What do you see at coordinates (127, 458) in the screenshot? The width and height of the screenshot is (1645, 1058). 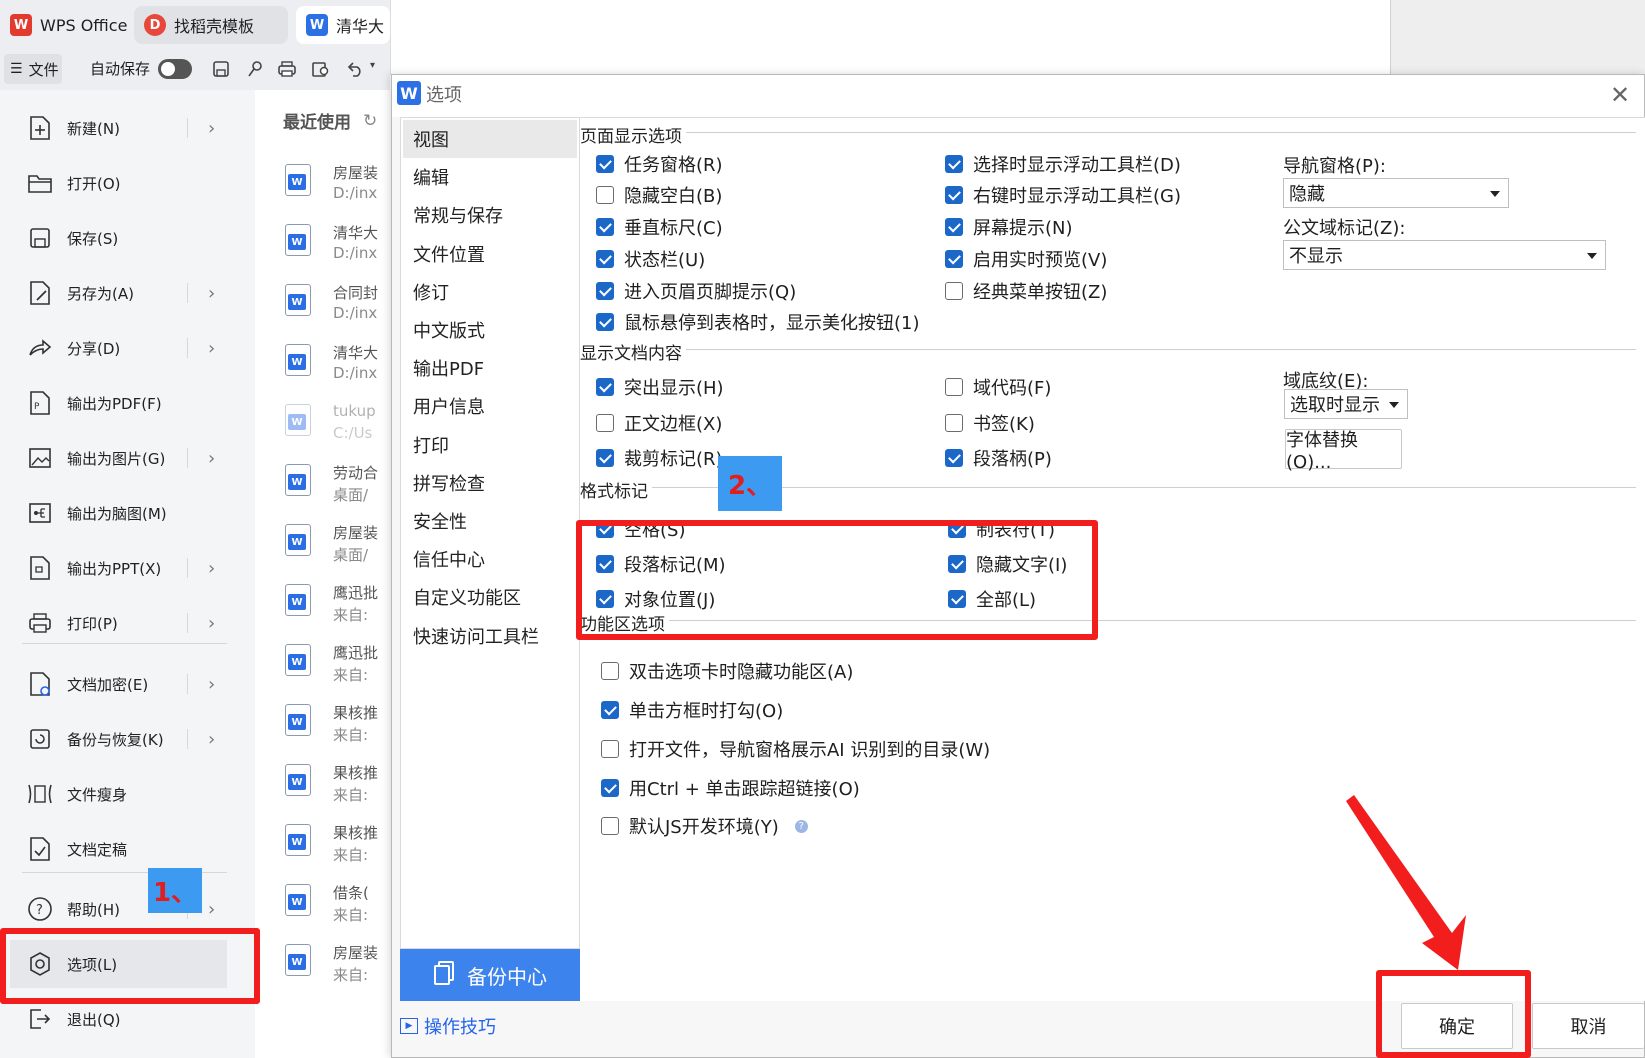 I see `file-menu-item-6: 输出为图片(G) ›` at bounding box center [127, 458].